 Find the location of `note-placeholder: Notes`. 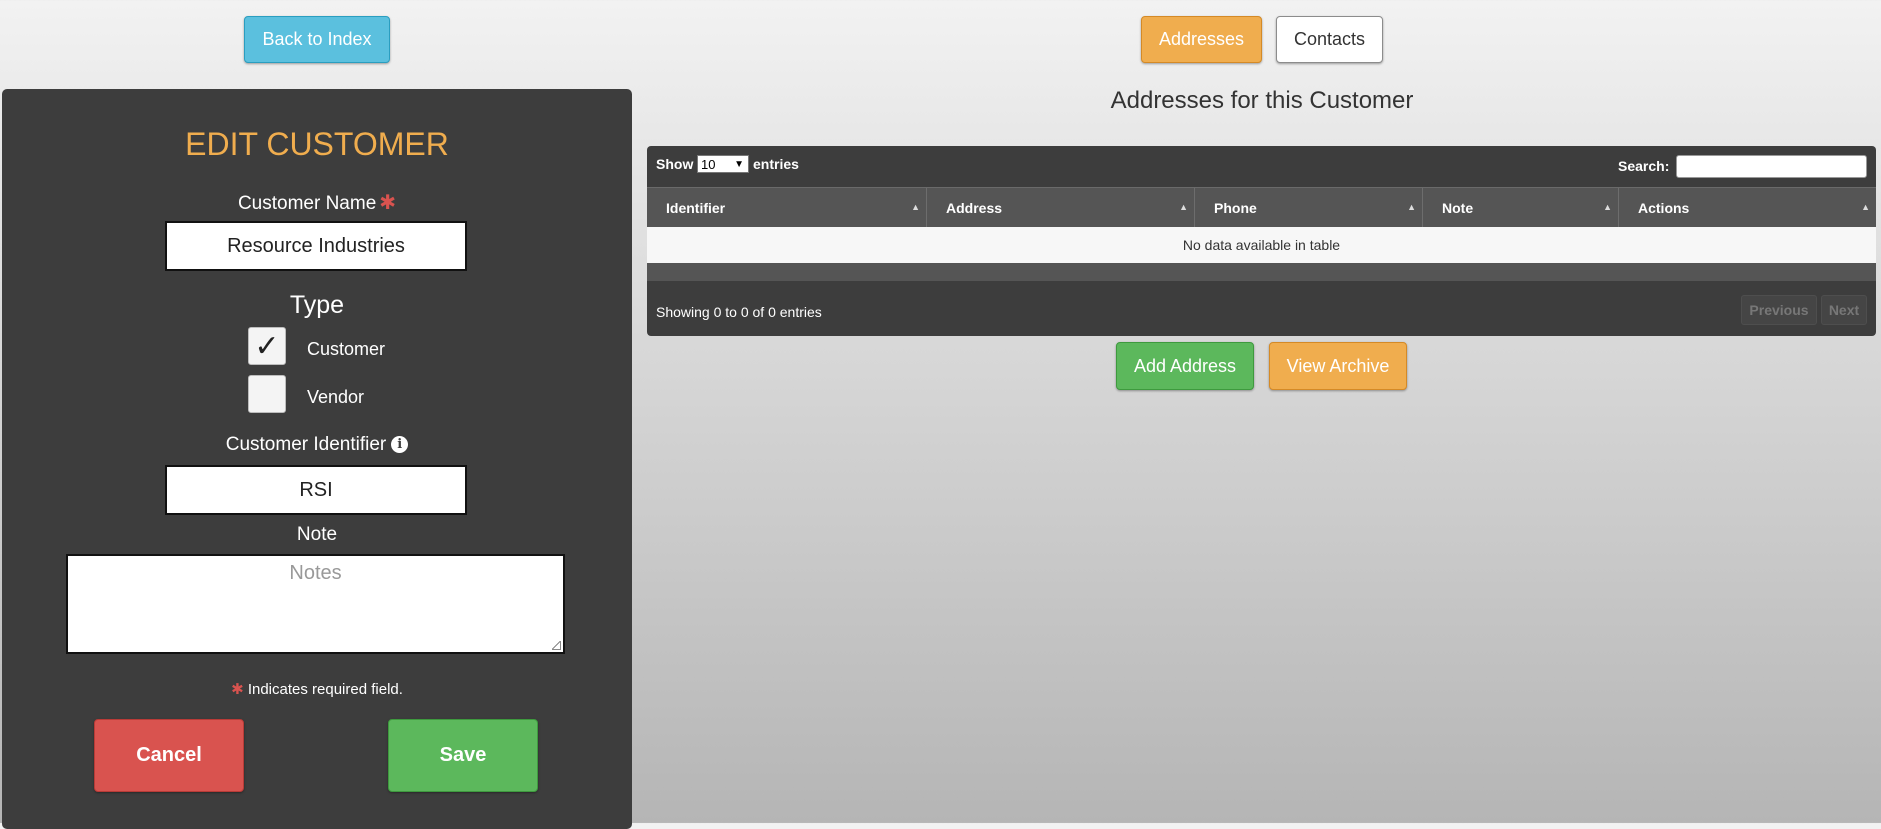

note-placeholder: Notes is located at coordinates (315, 573).